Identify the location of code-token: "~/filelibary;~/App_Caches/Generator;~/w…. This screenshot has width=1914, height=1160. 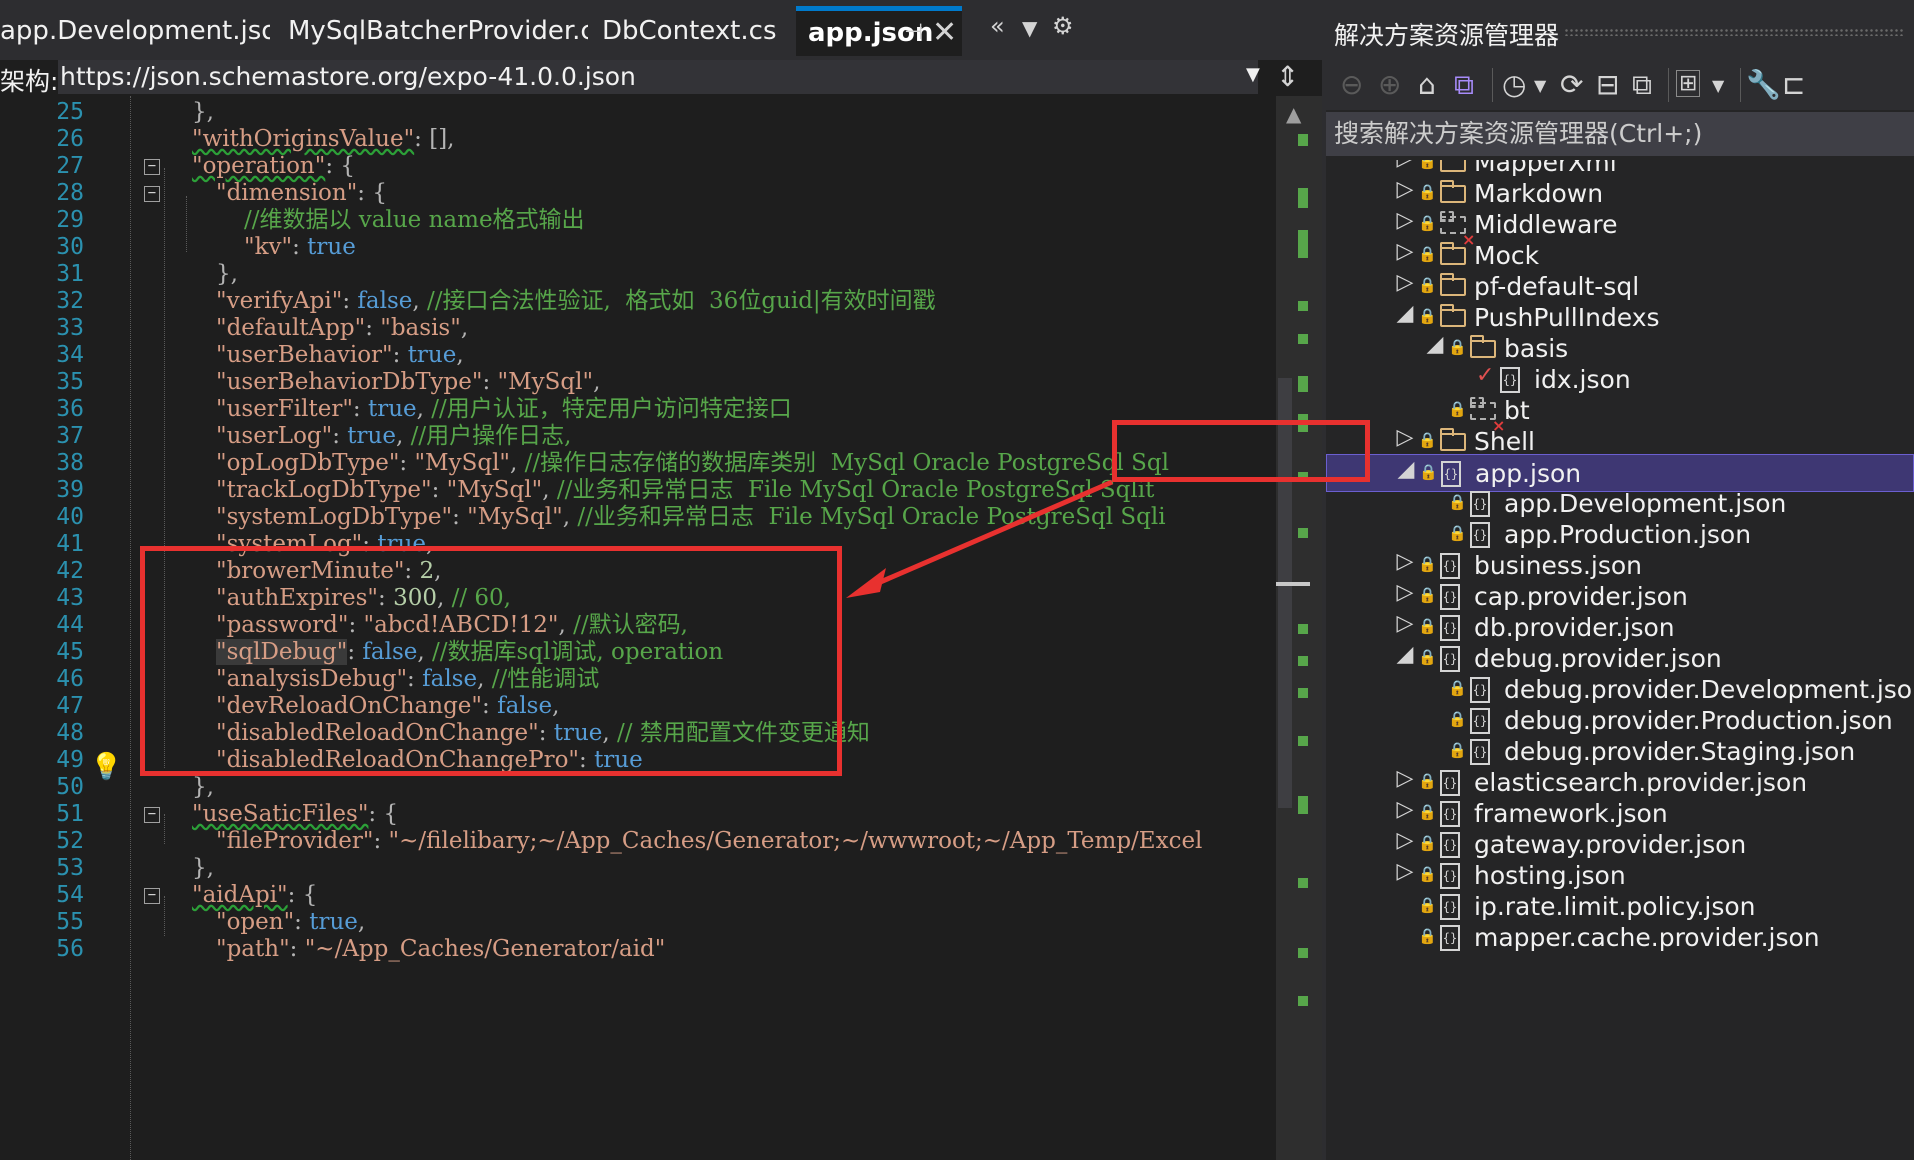
(795, 841).